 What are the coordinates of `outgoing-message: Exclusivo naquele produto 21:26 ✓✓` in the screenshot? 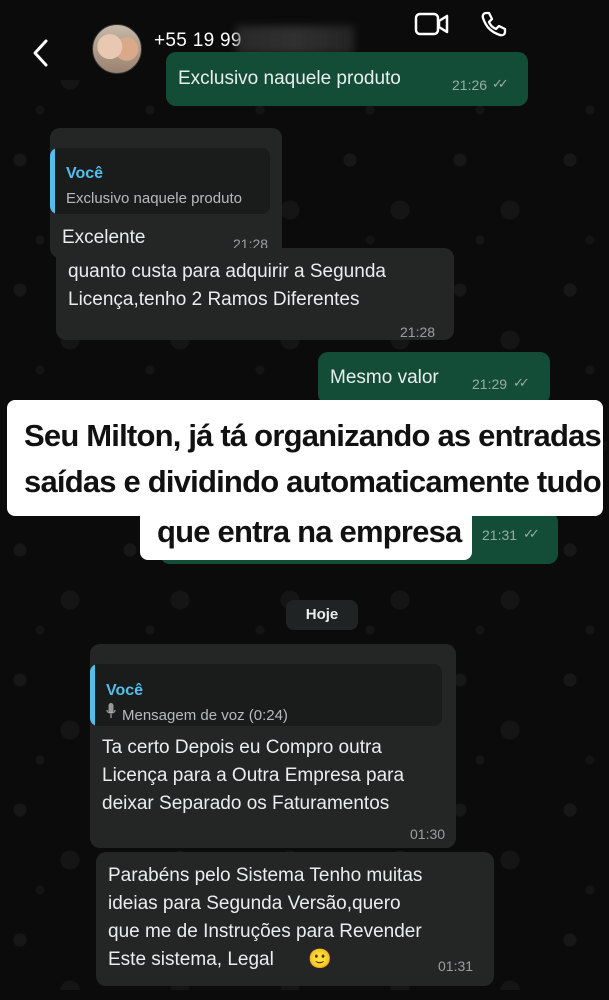 It's located at (347, 79).